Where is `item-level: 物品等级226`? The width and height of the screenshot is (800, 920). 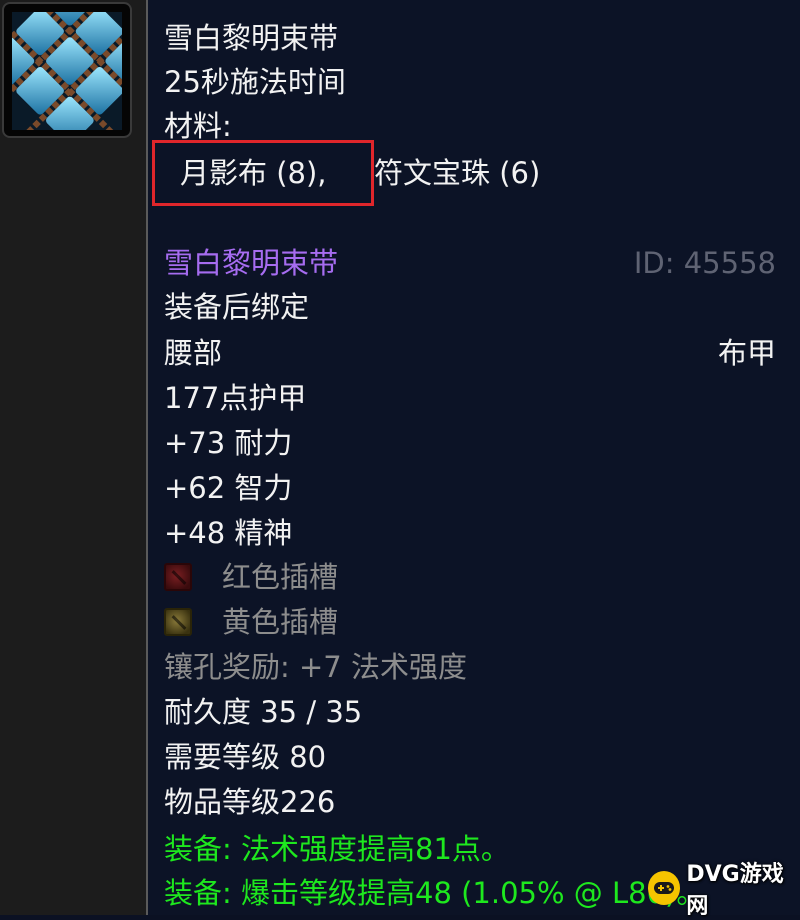 item-level: 物品等级226 is located at coordinates (250, 802).